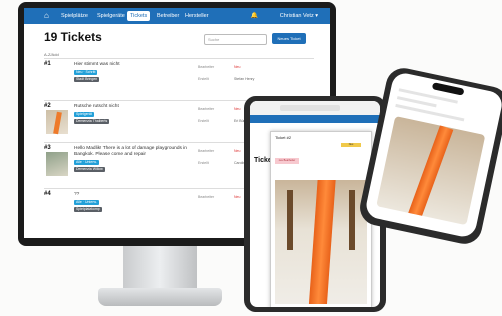 The image size is (502, 316). Describe the element at coordinates (111, 16) in the screenshot. I see `nav-item-spielgeraete: Spielgeräte` at that location.